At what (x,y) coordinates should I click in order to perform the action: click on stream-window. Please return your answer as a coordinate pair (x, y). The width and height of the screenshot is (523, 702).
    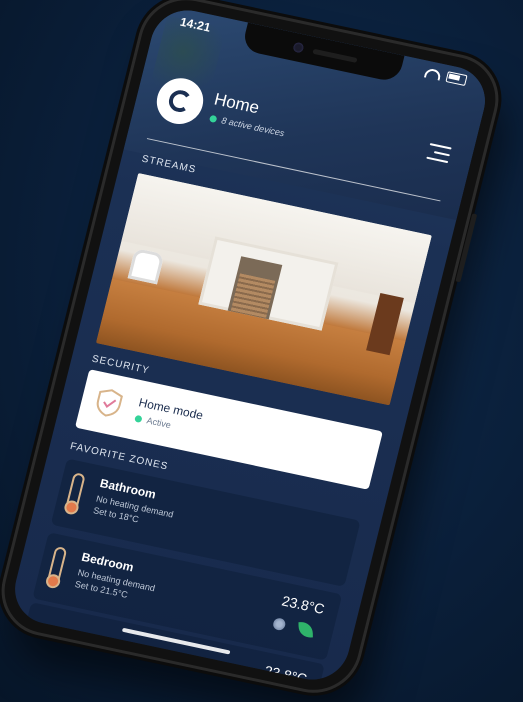
    Looking at the image, I should click on (146, 266).